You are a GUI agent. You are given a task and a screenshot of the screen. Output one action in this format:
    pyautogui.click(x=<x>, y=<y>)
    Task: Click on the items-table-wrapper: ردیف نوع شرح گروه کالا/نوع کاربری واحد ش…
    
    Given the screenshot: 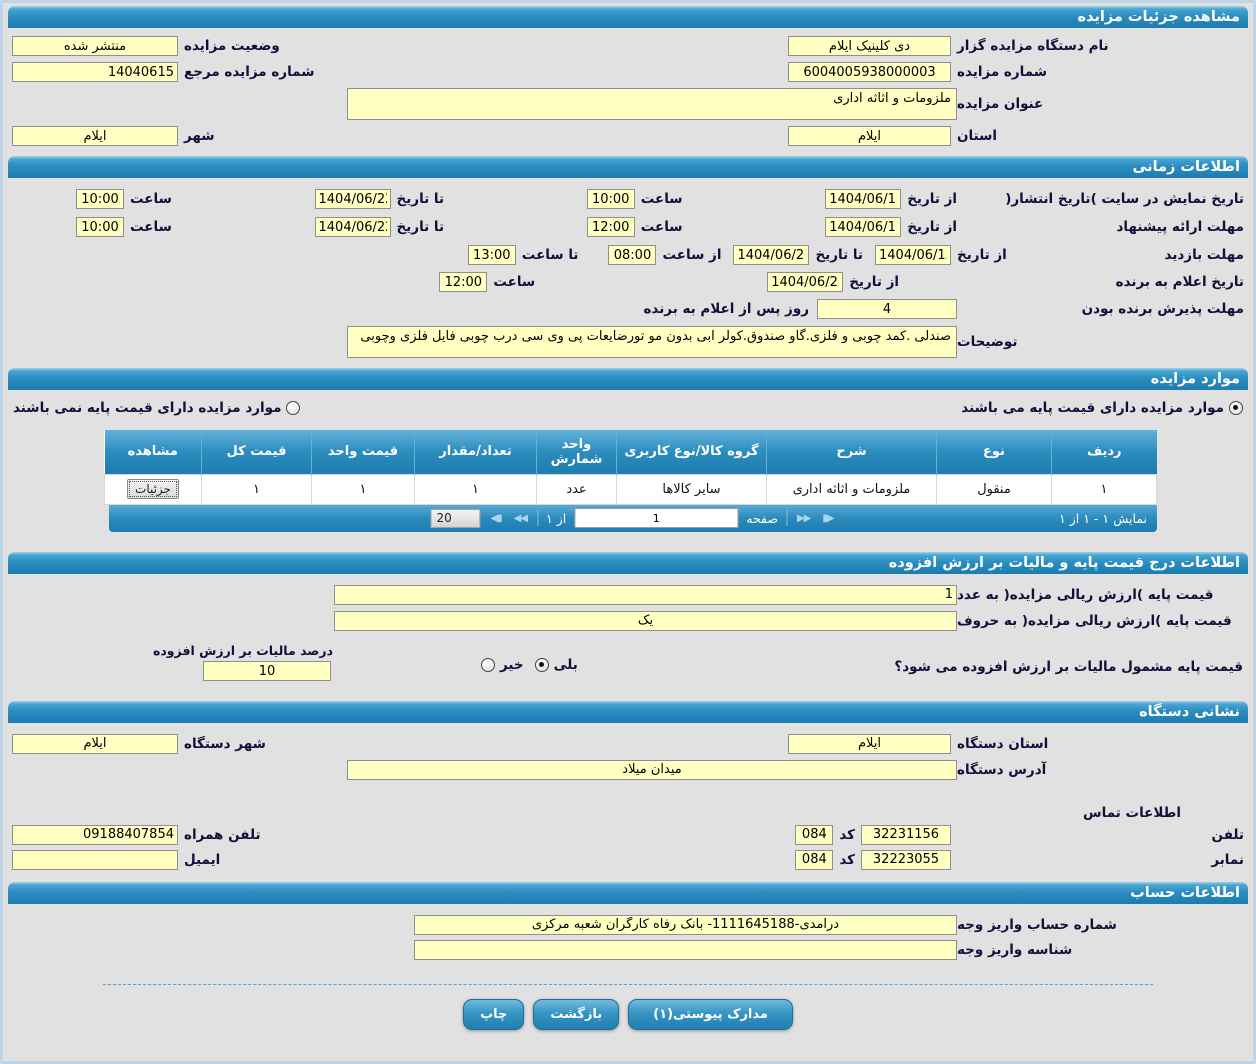 What is the action you would take?
    pyautogui.click(x=630, y=481)
    